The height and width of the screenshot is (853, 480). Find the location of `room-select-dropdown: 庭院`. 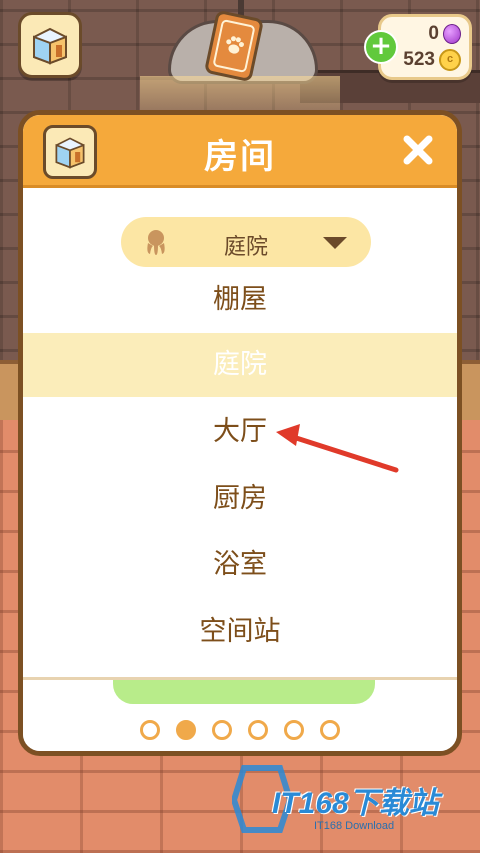

room-select-dropdown: 庭院 is located at coordinates (246, 242).